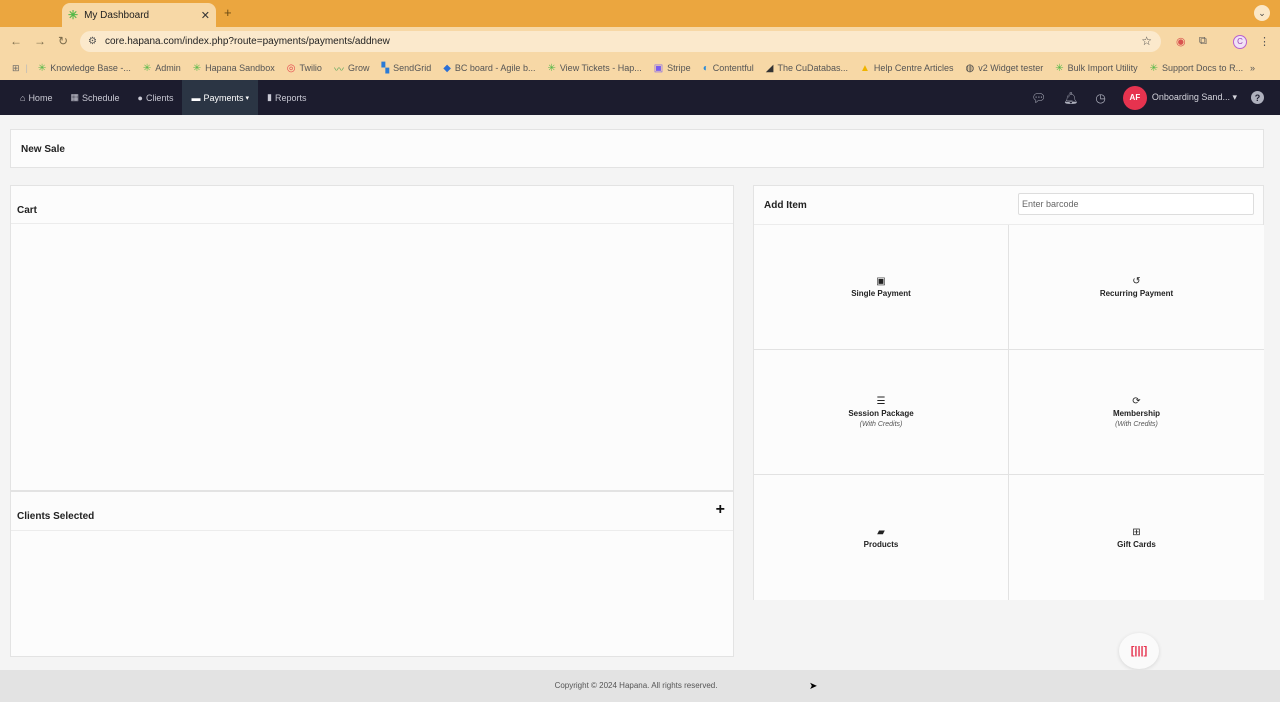  I want to click on bookmark-item: ✳ Admin, so click(162, 68).